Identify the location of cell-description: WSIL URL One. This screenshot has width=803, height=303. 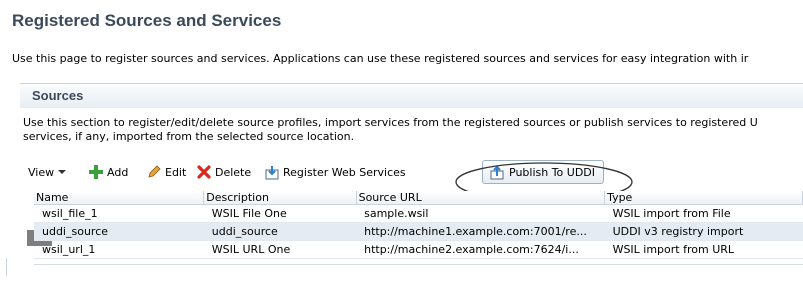
(280, 249).